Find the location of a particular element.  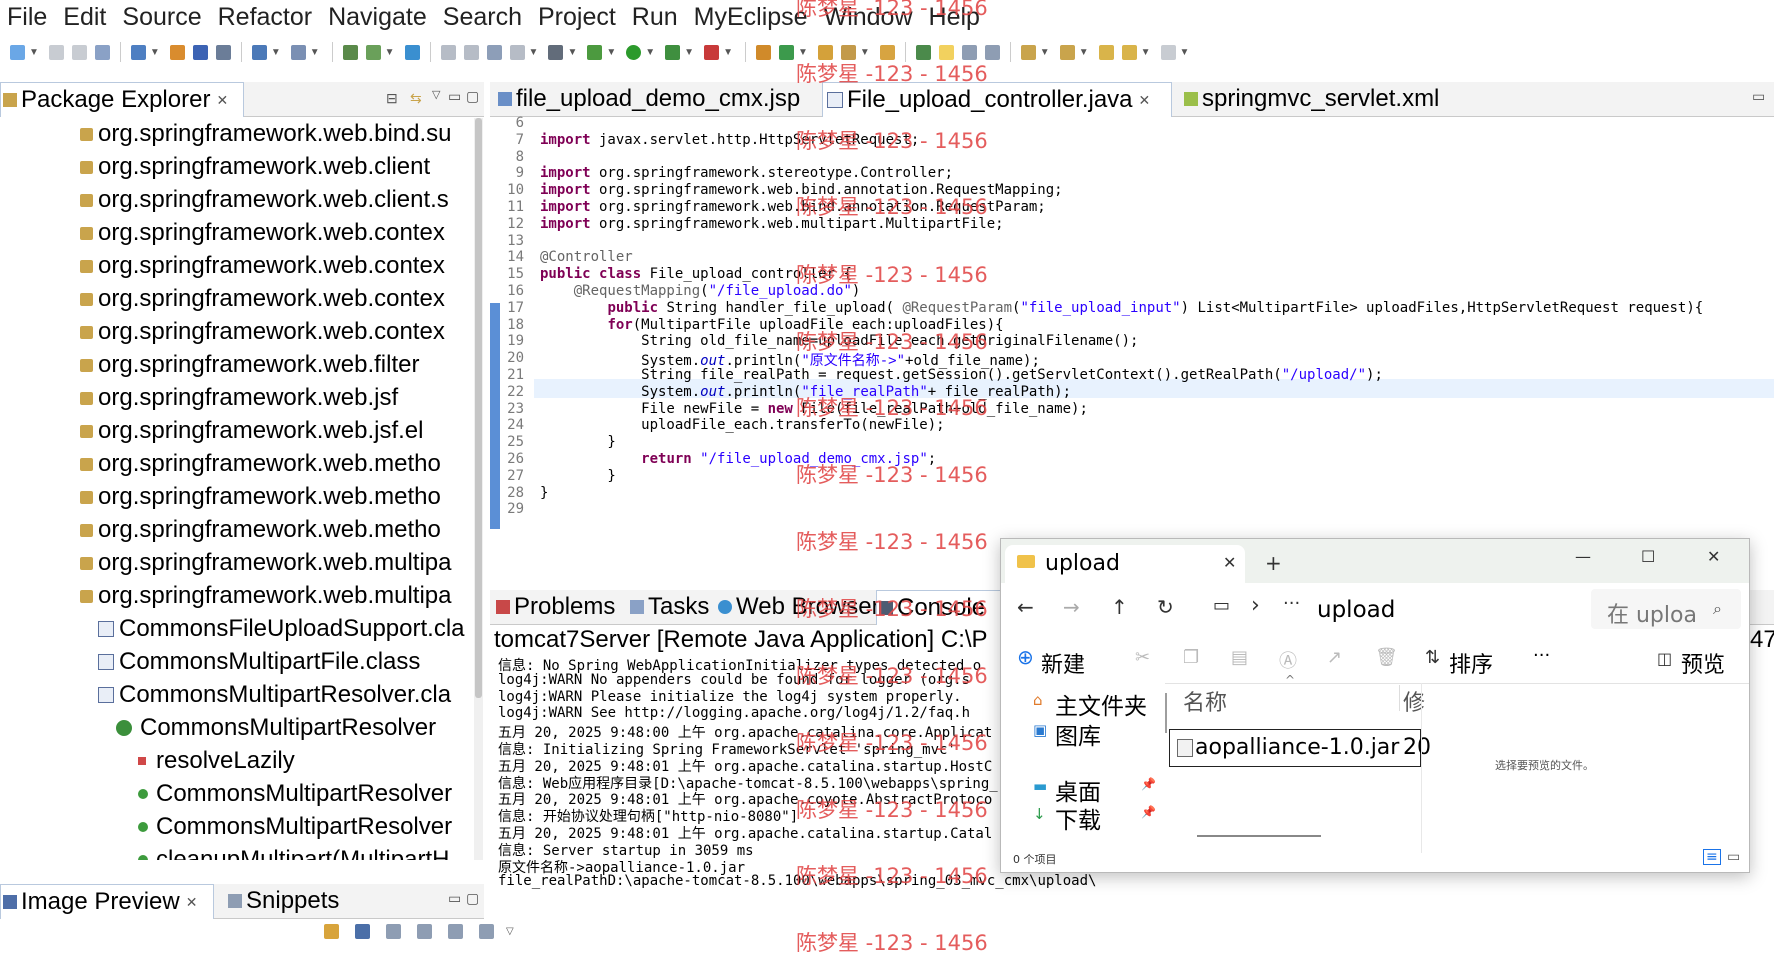

highlight-icon is located at coordinates (946, 52).